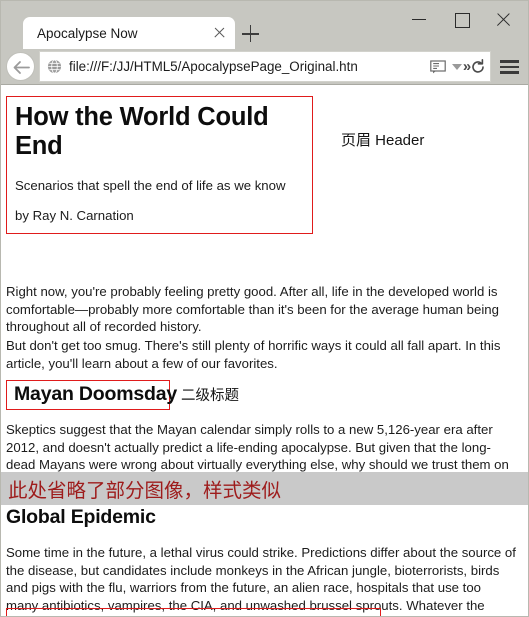 The height and width of the screenshot is (617, 529). I want to click on back-arrow-icon, so click(21, 67).